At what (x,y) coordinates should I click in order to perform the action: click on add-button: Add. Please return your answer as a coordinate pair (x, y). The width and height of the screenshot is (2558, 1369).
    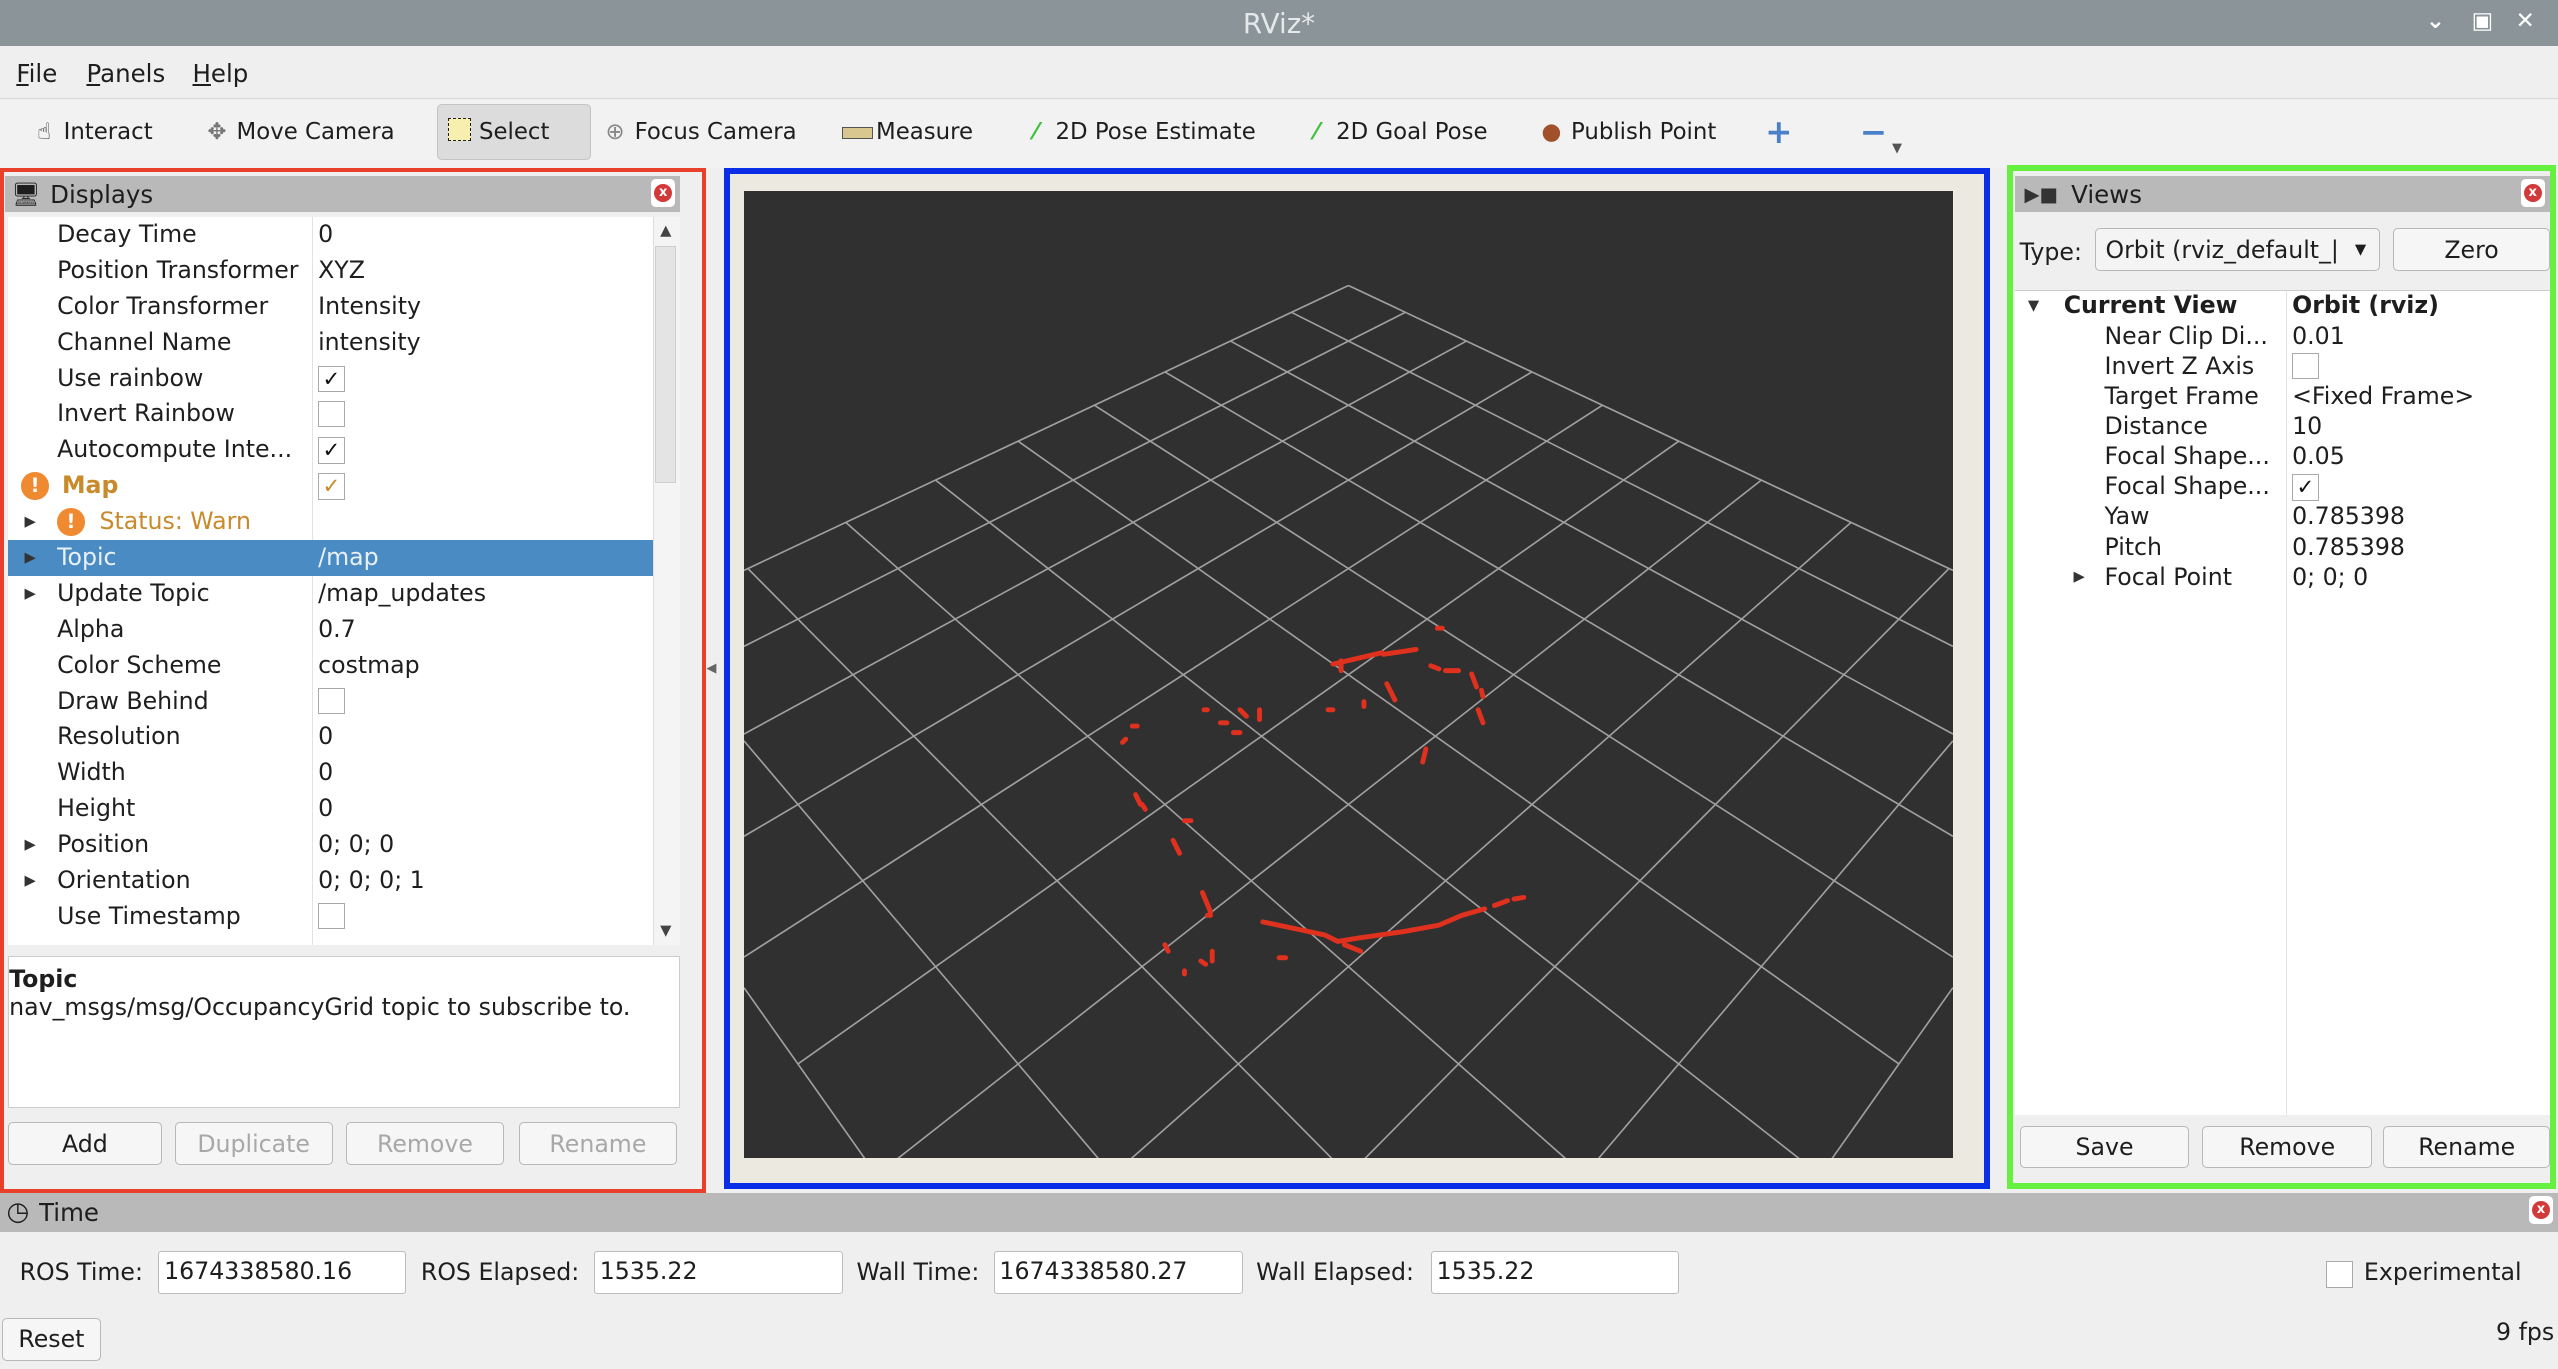
    Looking at the image, I should click on (85, 1143).